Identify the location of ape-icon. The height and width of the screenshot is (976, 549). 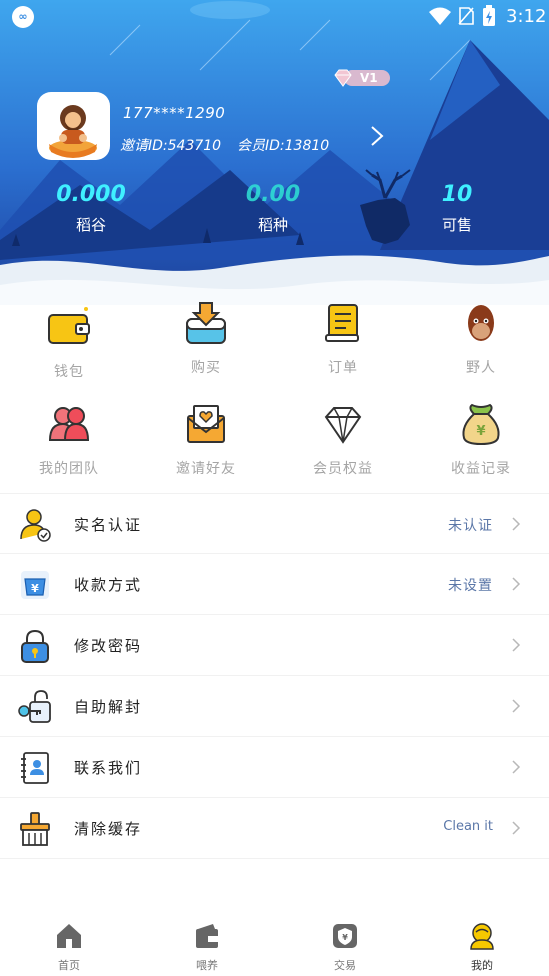
(481, 323).